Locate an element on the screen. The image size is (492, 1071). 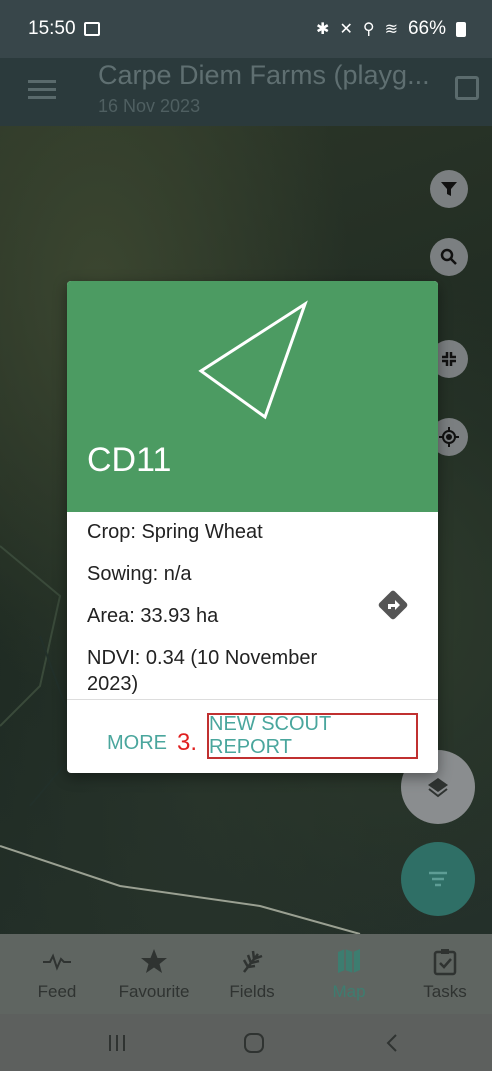
more-button: MORE is located at coordinates (137, 743).